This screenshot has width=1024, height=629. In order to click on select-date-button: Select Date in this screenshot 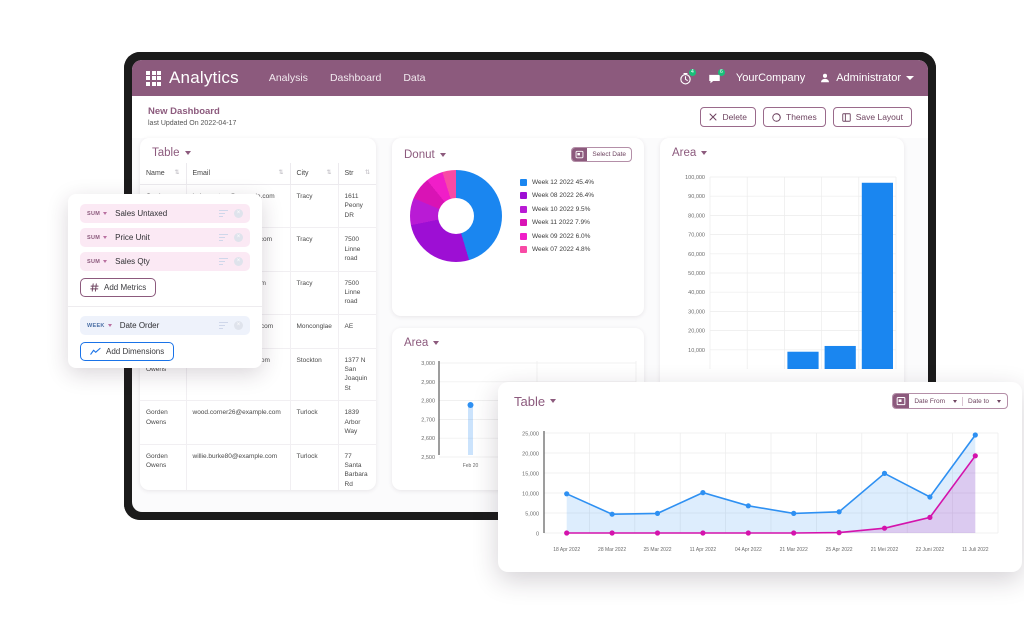, I will do `click(601, 154)`.